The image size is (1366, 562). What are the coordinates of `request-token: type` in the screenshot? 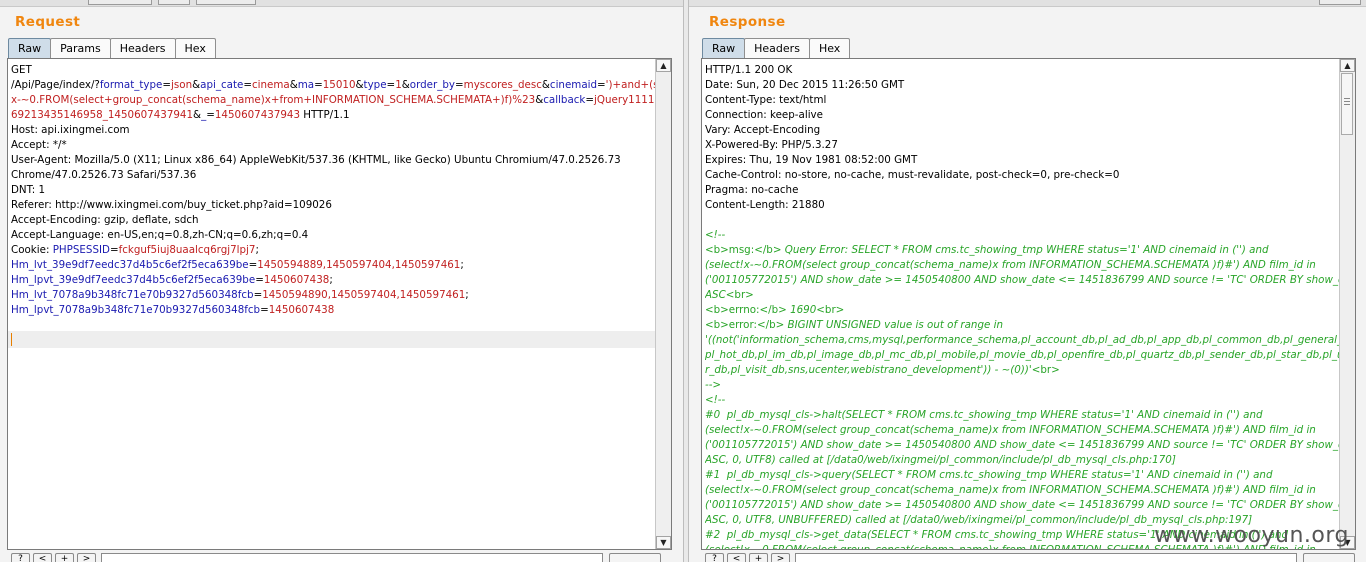 It's located at (375, 85).